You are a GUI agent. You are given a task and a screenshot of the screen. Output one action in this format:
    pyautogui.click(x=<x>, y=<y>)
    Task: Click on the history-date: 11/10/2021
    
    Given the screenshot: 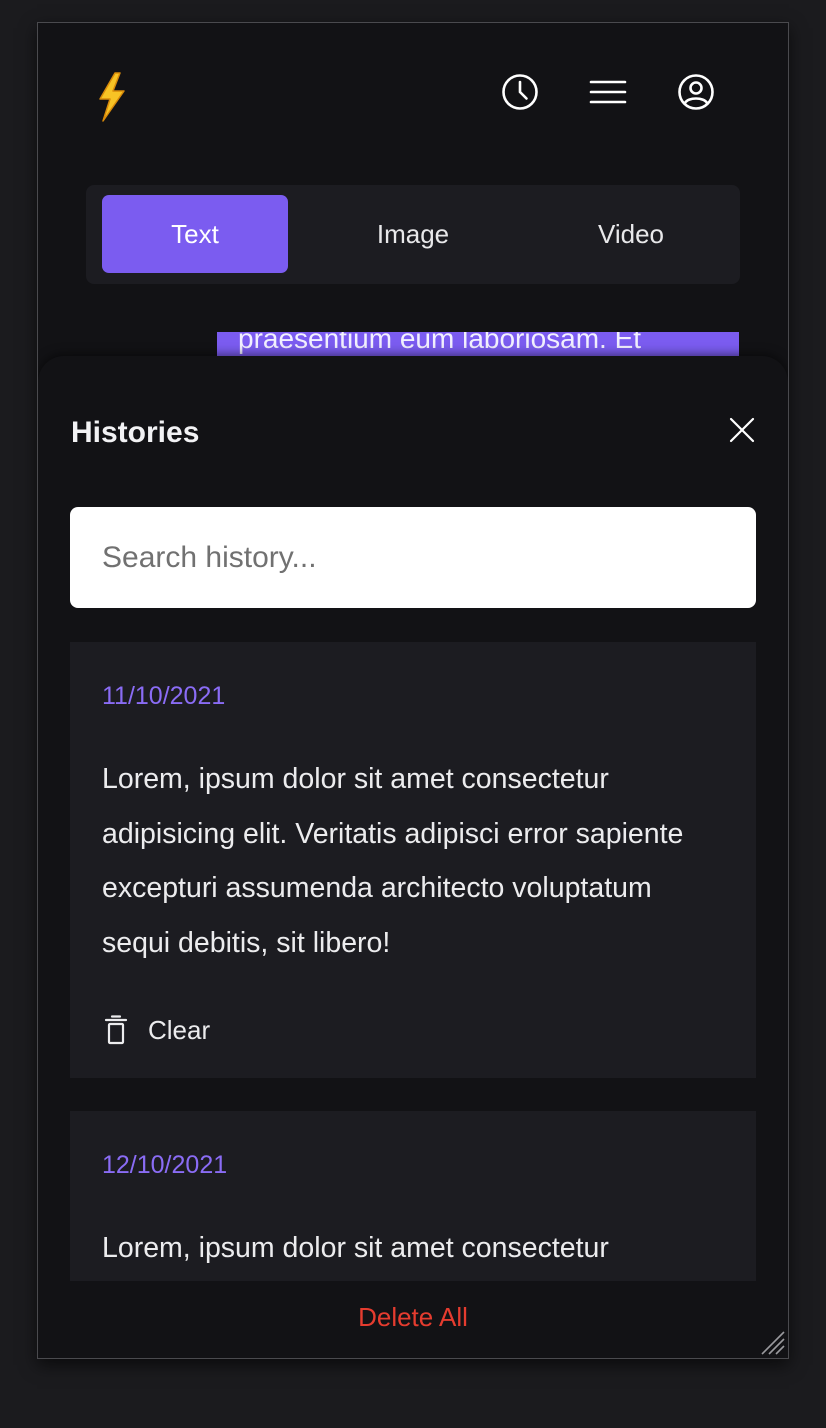 What is the action you would take?
    pyautogui.click(x=164, y=696)
    